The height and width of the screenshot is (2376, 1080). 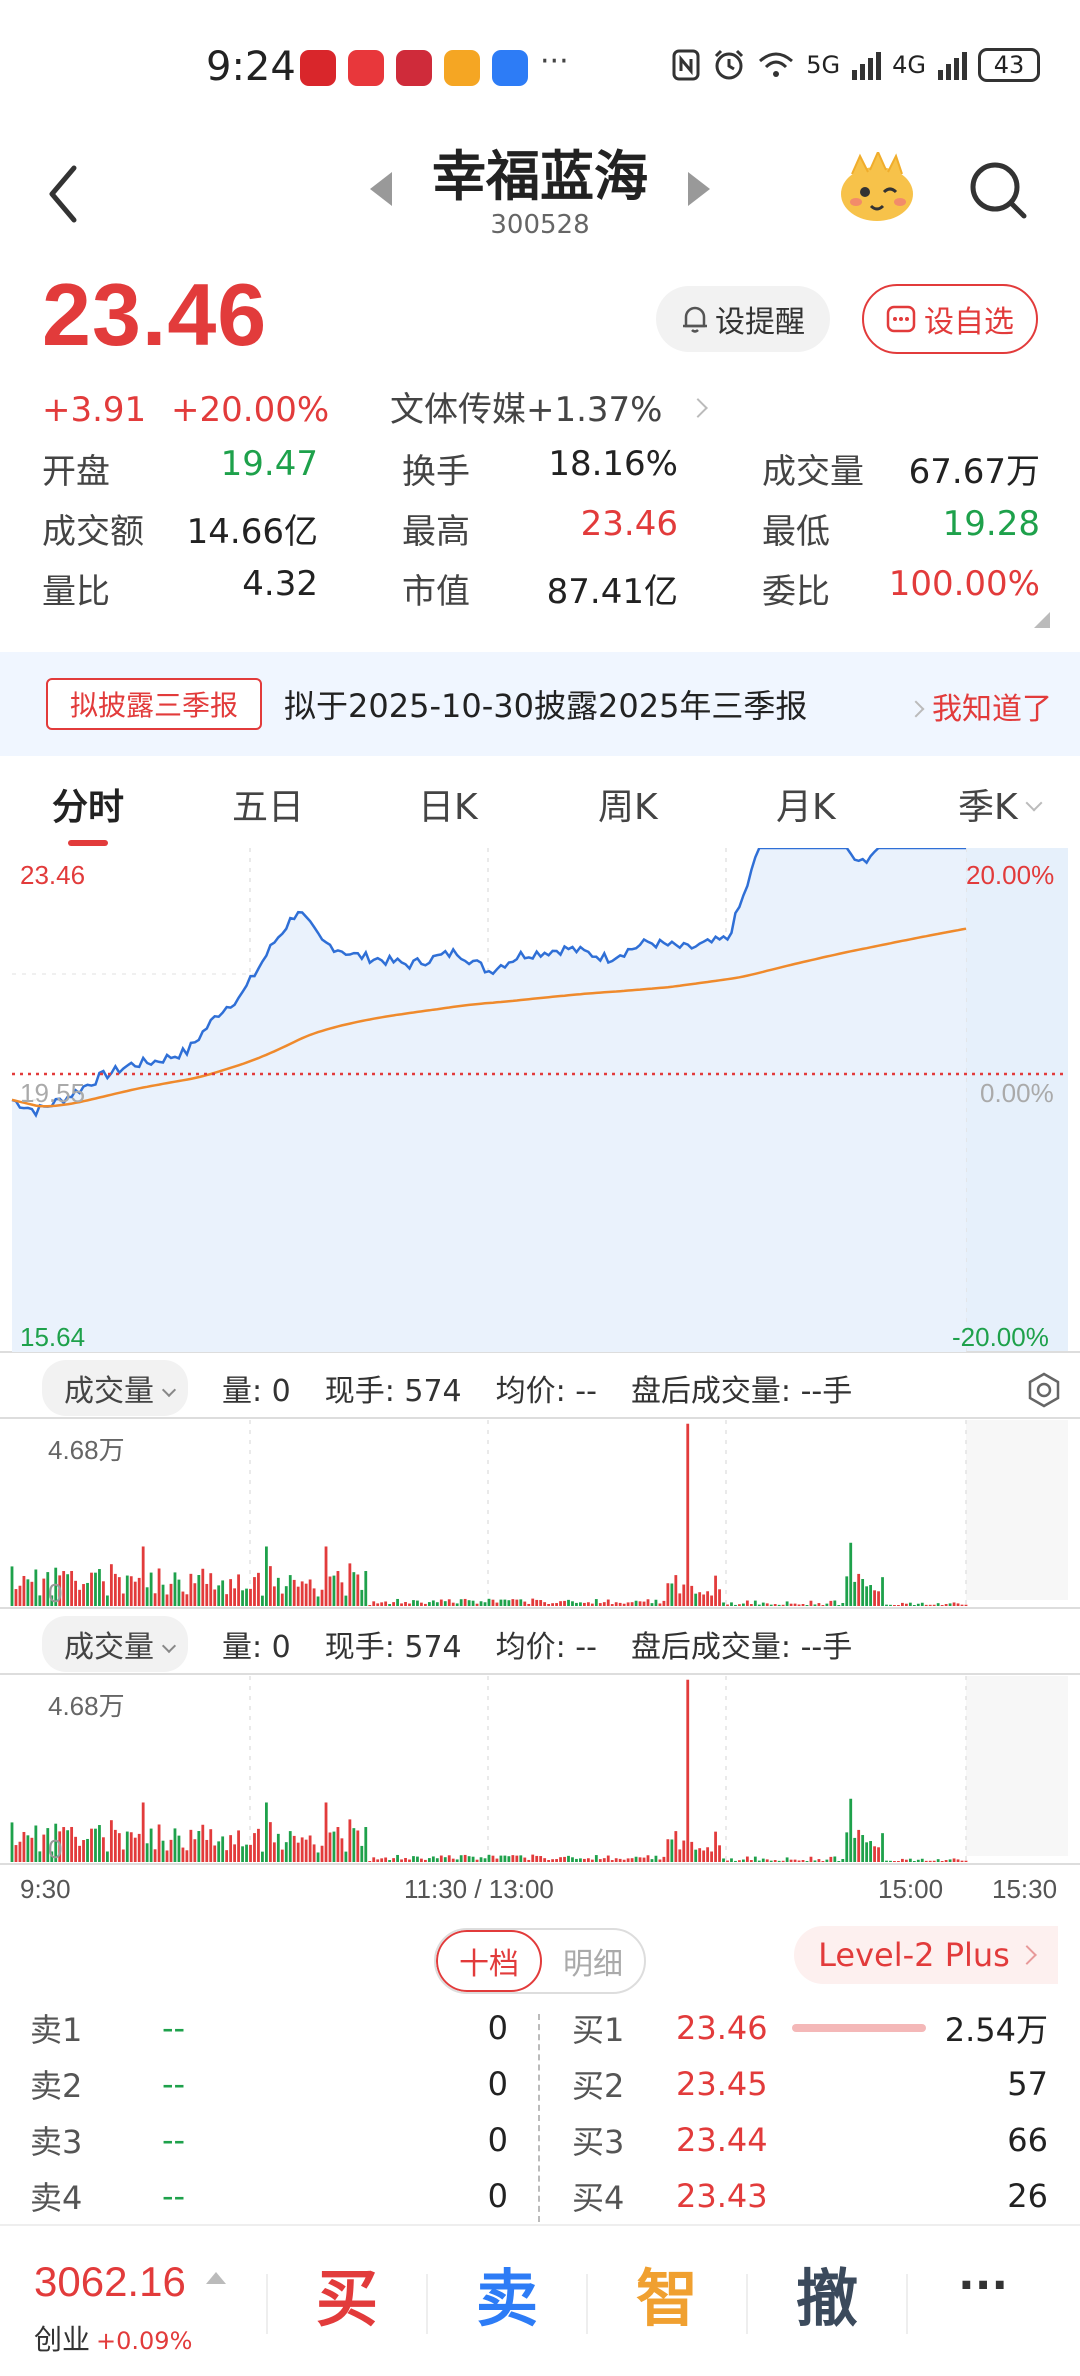 I want to click on mascot-icon, so click(x=877, y=188).